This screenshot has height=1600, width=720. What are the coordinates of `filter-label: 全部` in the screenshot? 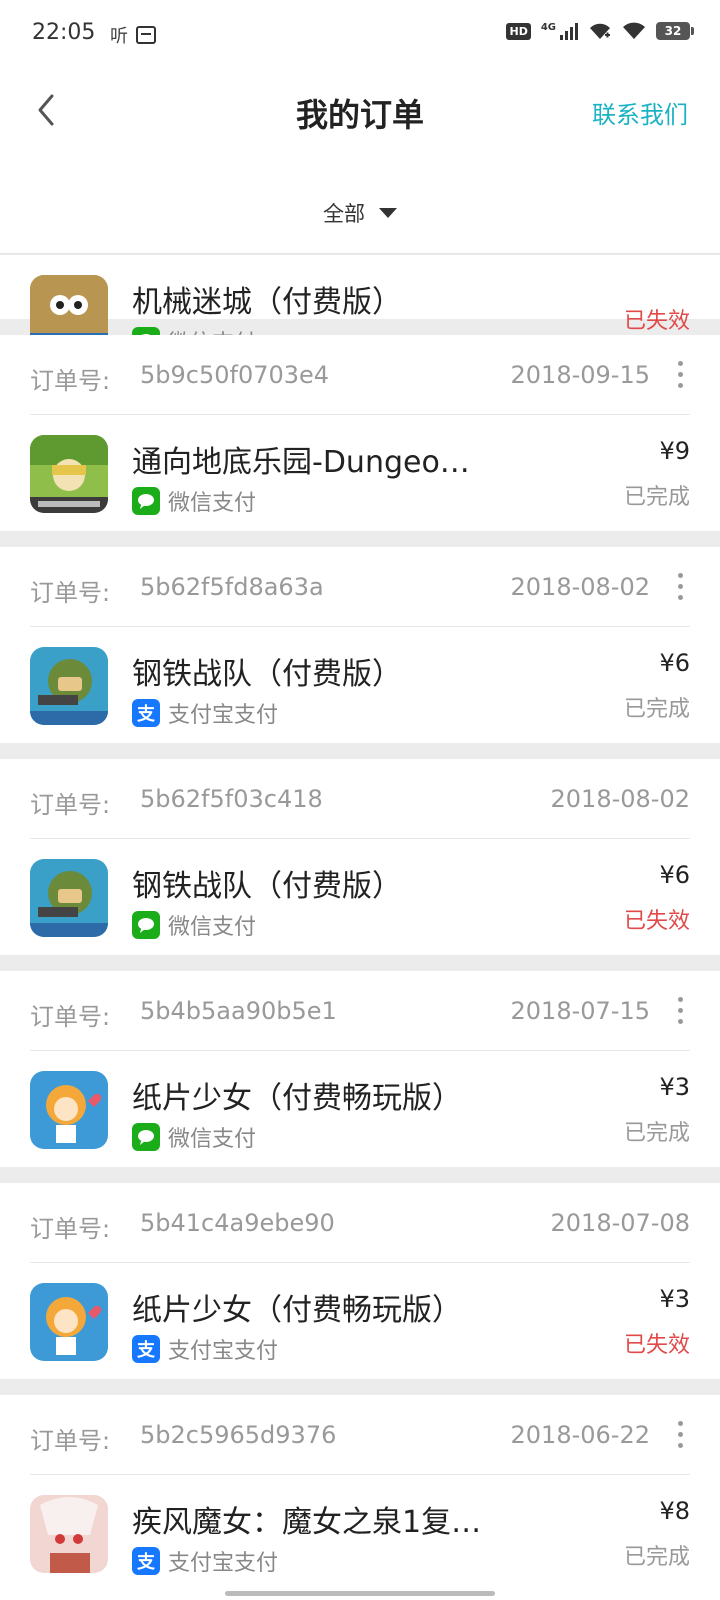 It's located at (344, 214).